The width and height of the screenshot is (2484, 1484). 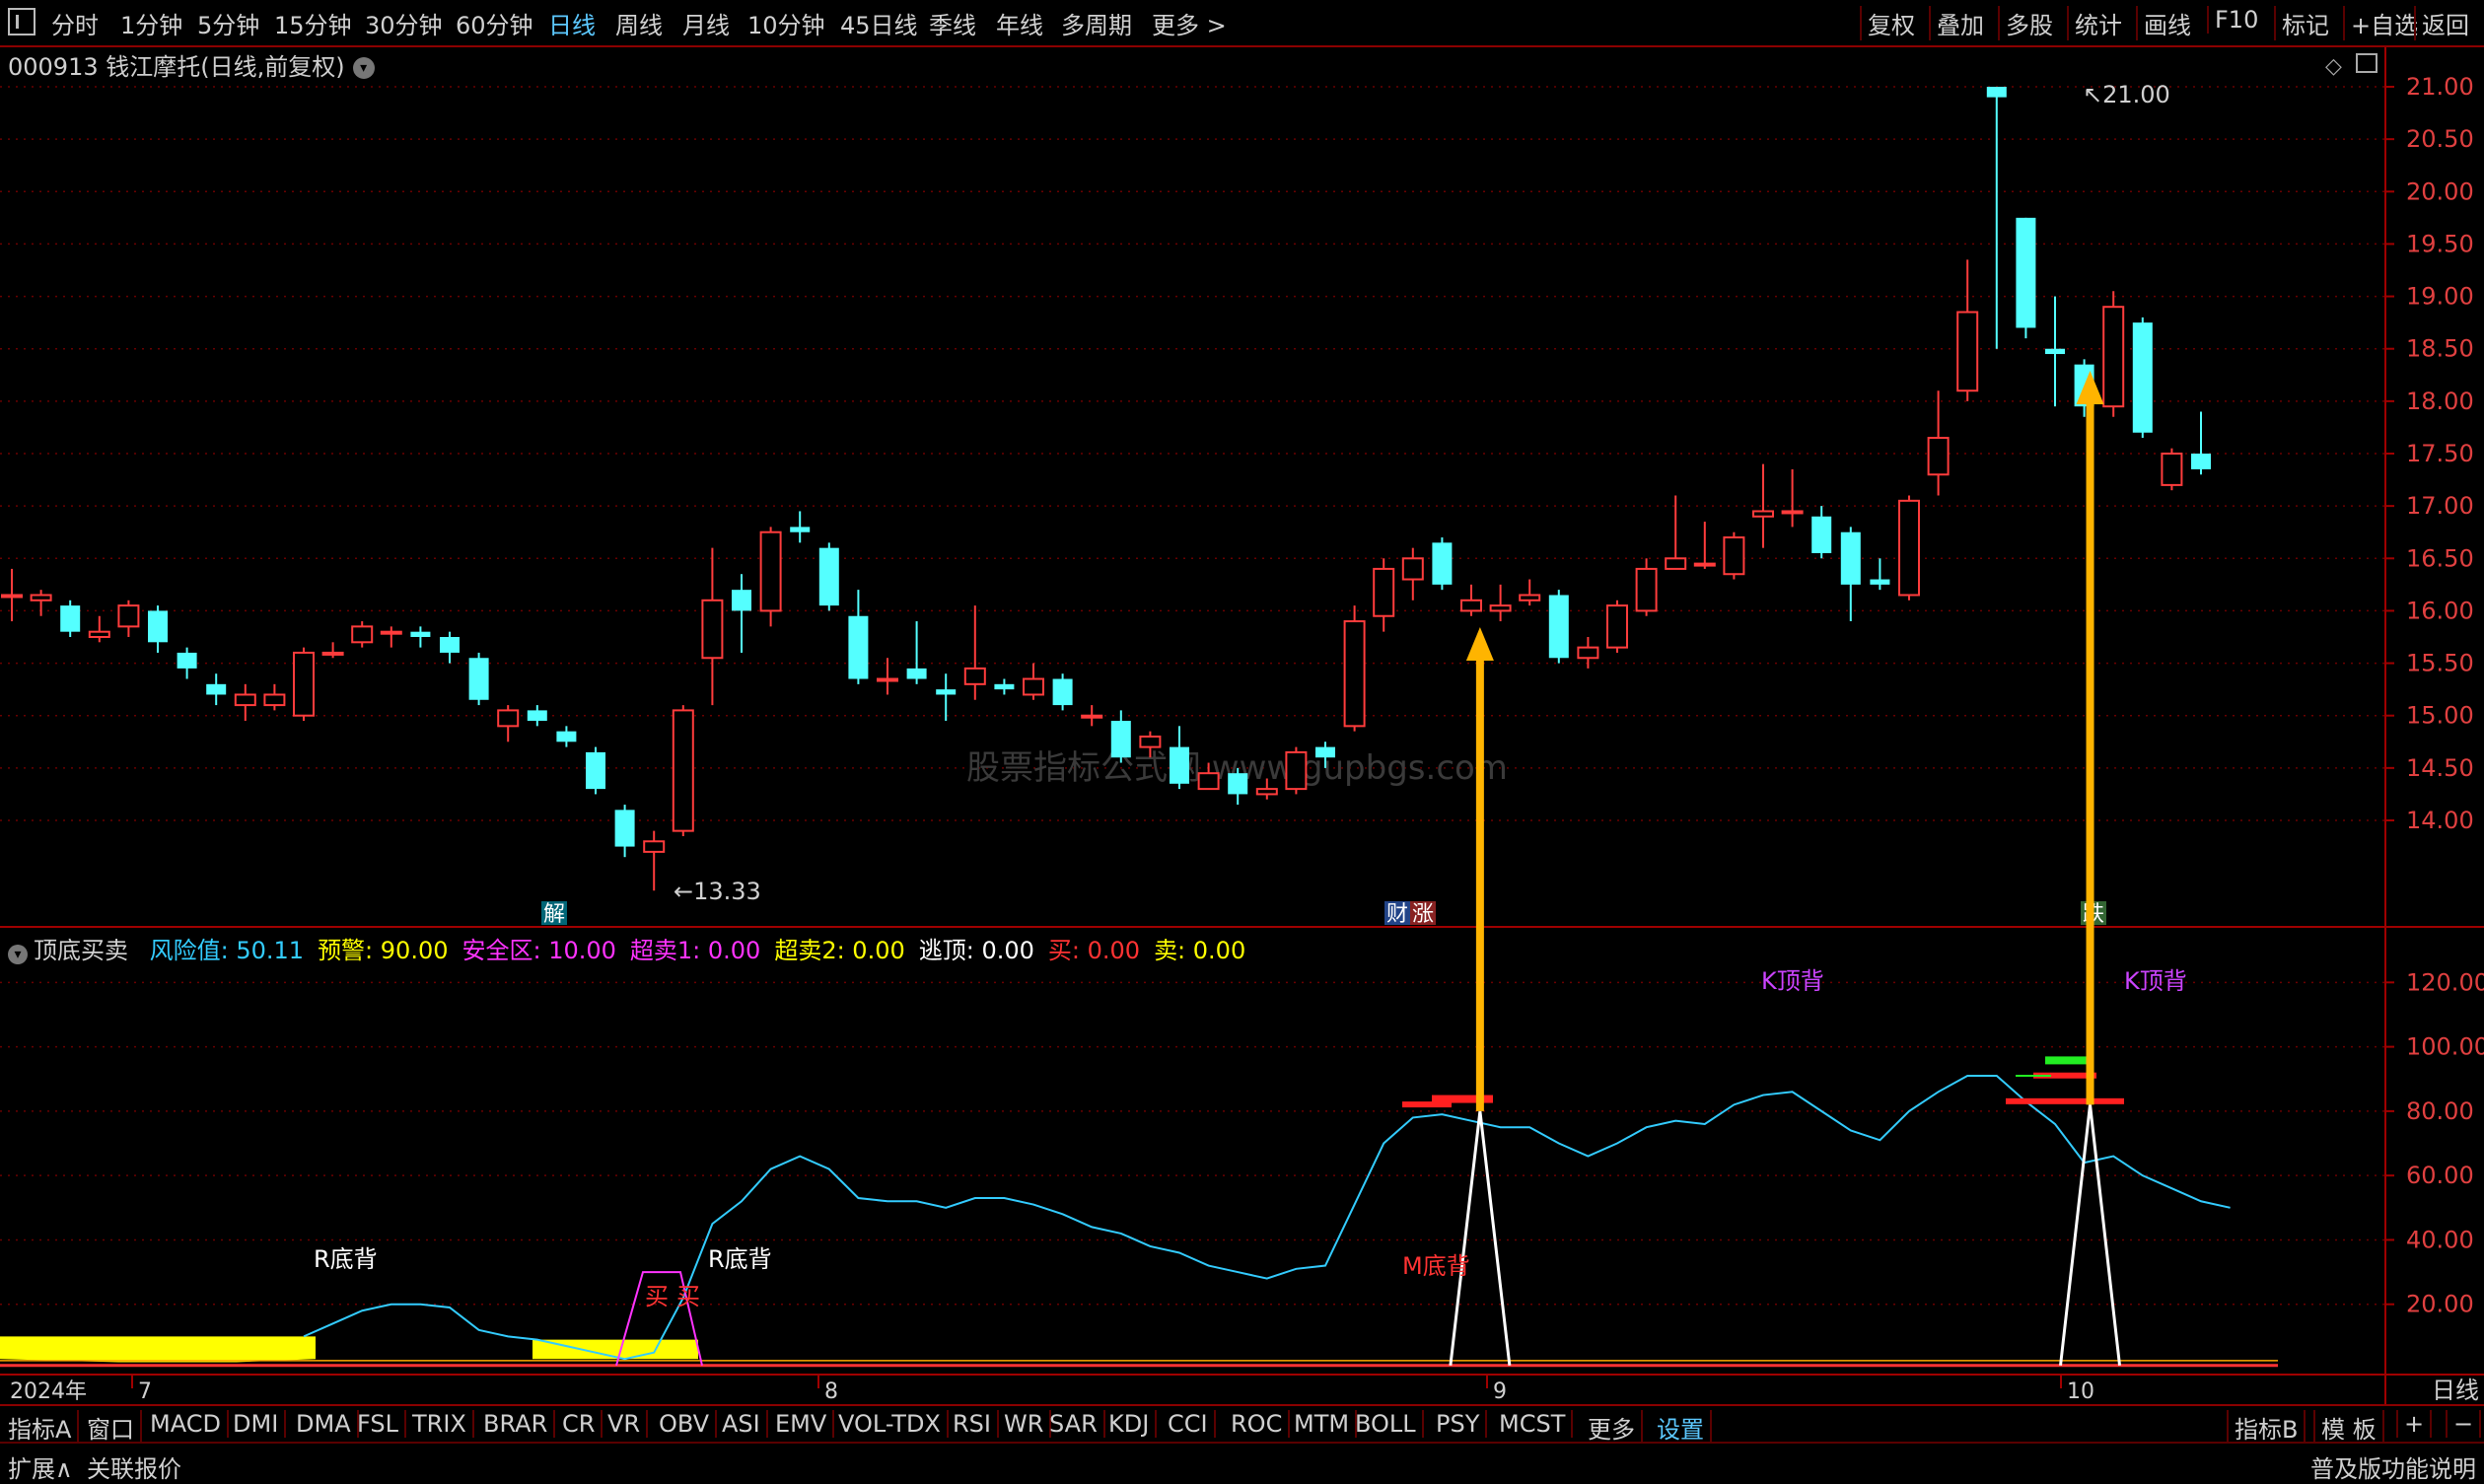 What do you see at coordinates (1462, 1424) in the screenshot?
I see `indicator-tab-22: PSY` at bounding box center [1462, 1424].